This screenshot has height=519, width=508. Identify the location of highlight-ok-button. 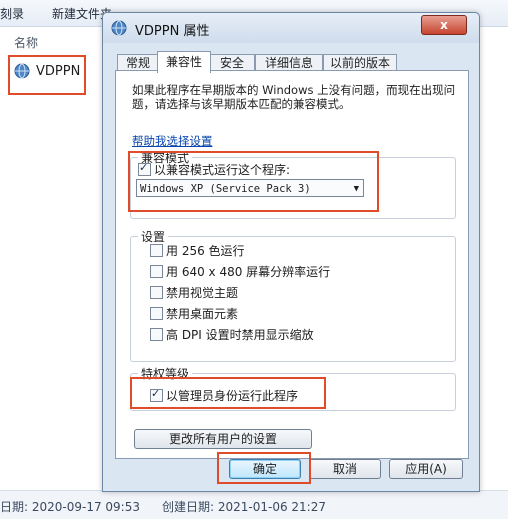
(264, 468).